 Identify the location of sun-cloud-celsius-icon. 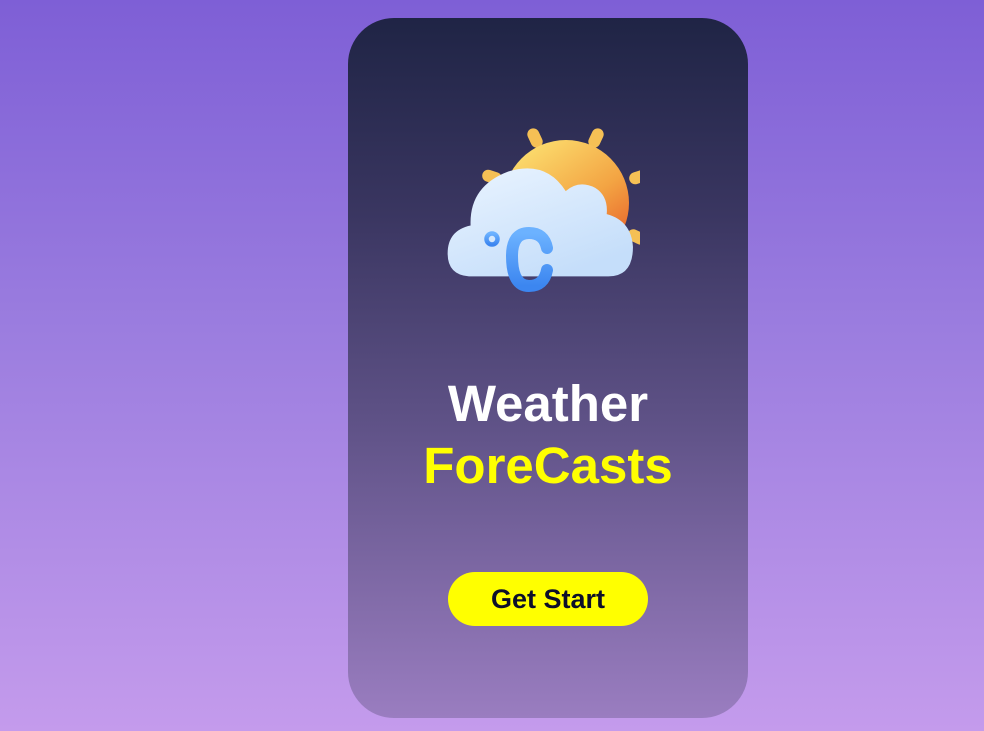
(543, 210).